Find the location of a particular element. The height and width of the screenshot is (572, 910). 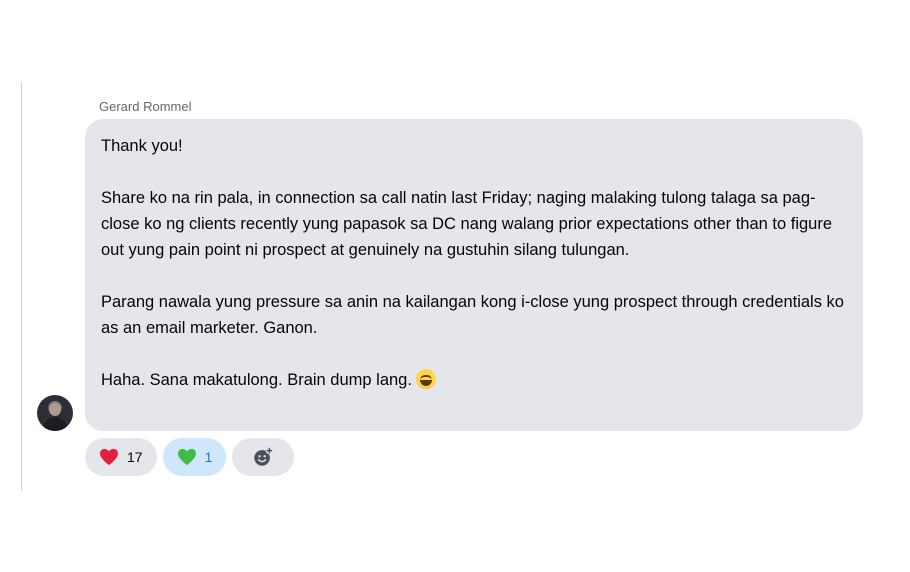

avatar is located at coordinates (55, 413).